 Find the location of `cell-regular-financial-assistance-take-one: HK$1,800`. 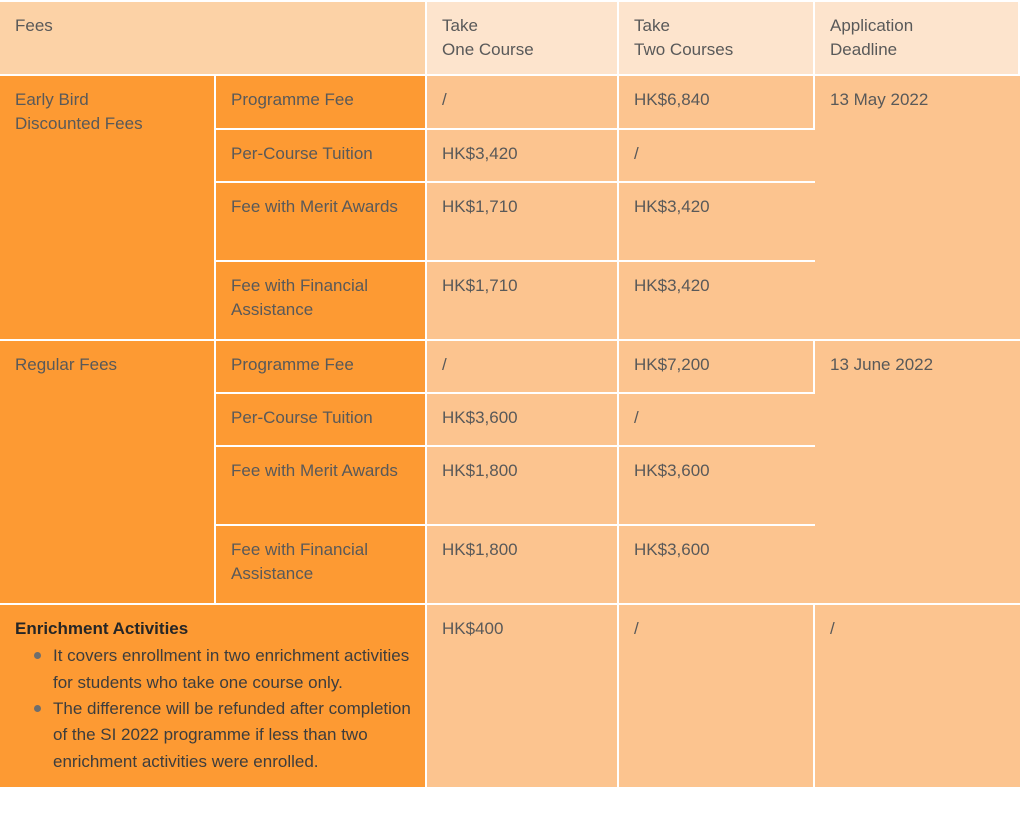

cell-regular-financial-assistance-take-one: HK$1,800 is located at coordinates (523, 566).